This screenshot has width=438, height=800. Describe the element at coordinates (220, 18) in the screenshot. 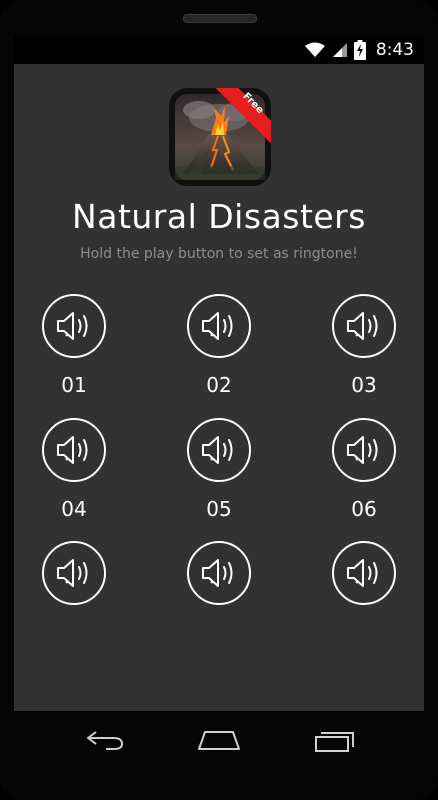

I see `earpiece-speaker` at that location.